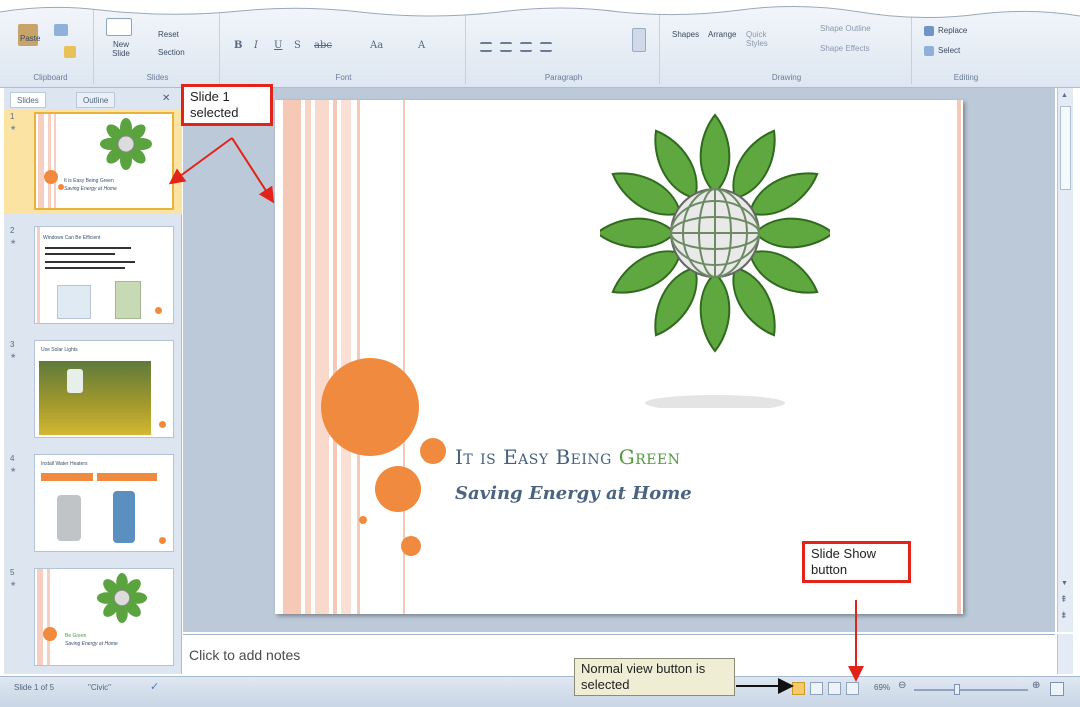 The width and height of the screenshot is (1080, 707). What do you see at coordinates (227, 105) in the screenshot?
I see `callout-slide1-selected: Slide 1 selected` at bounding box center [227, 105].